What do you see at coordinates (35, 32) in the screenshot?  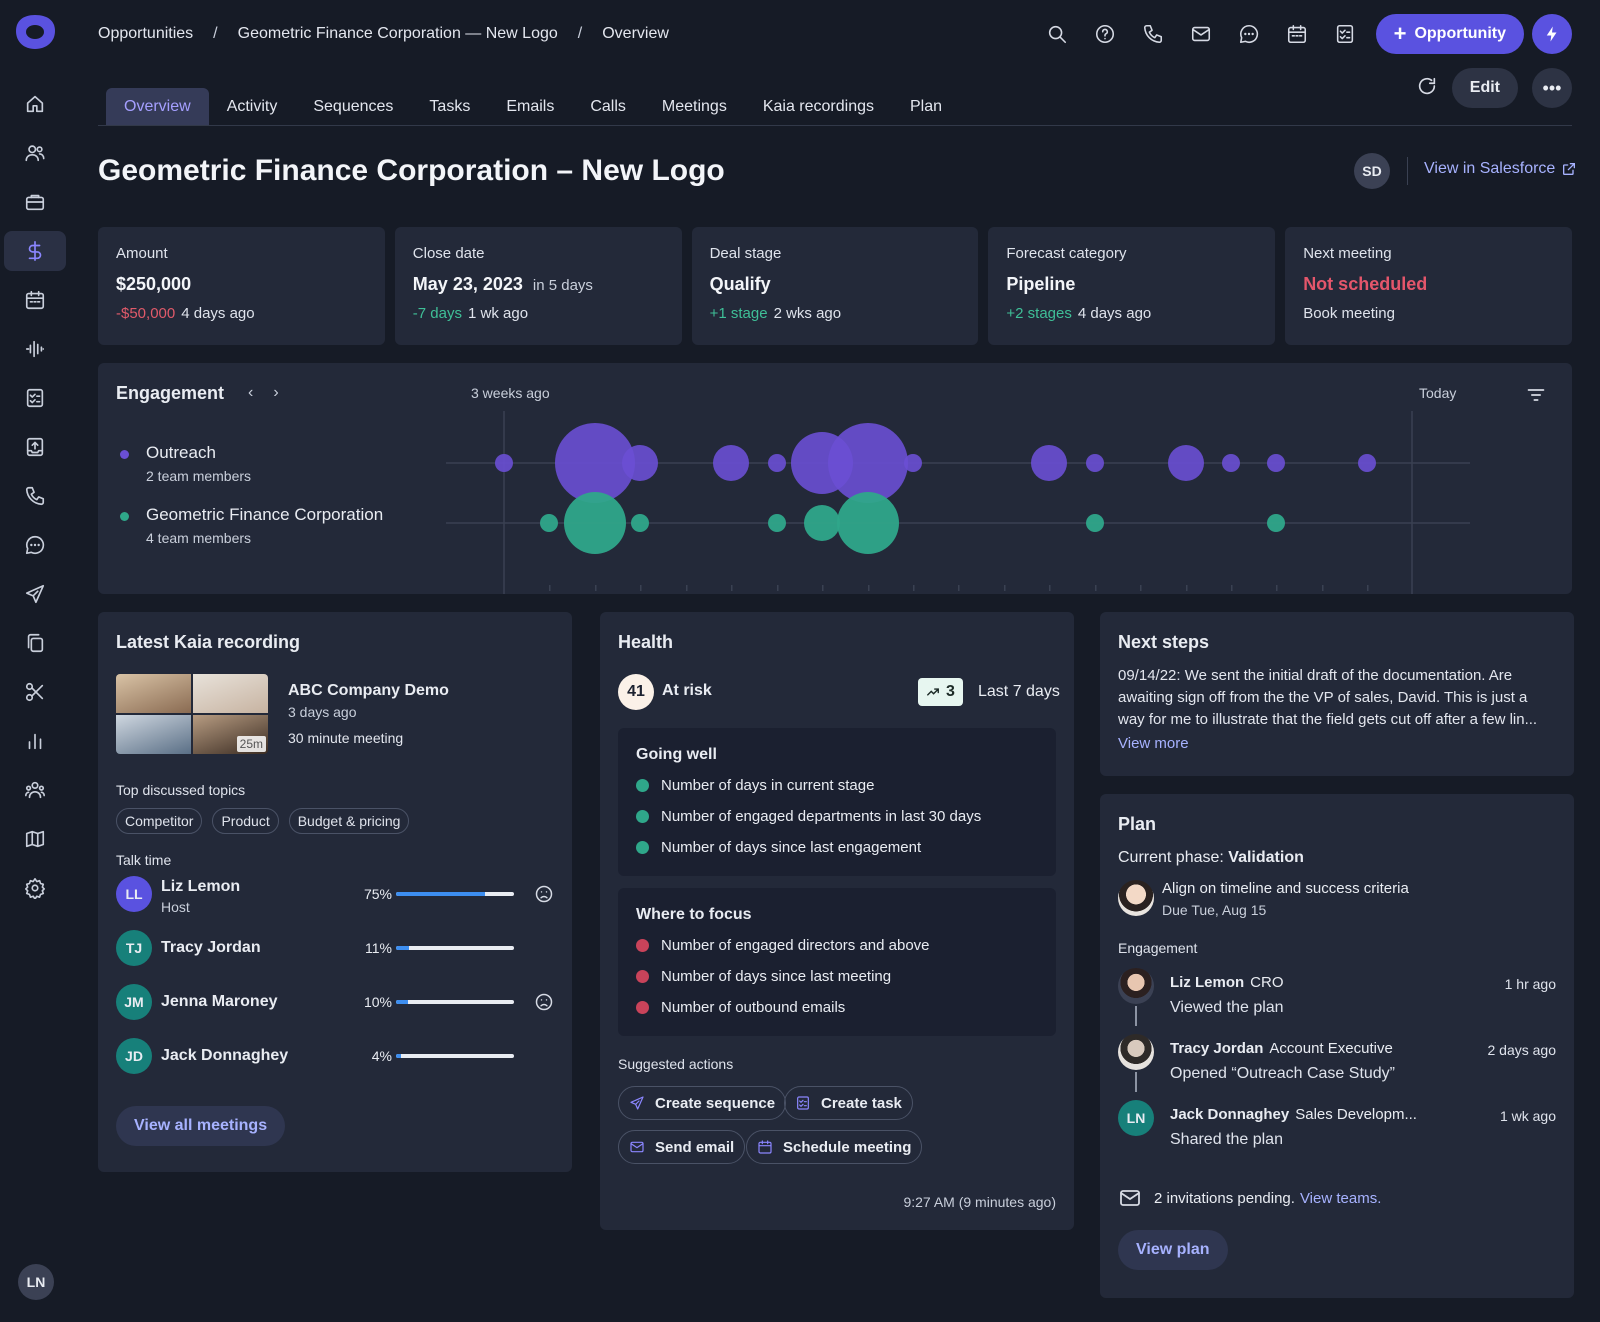 I see `outreach-logo` at bounding box center [35, 32].